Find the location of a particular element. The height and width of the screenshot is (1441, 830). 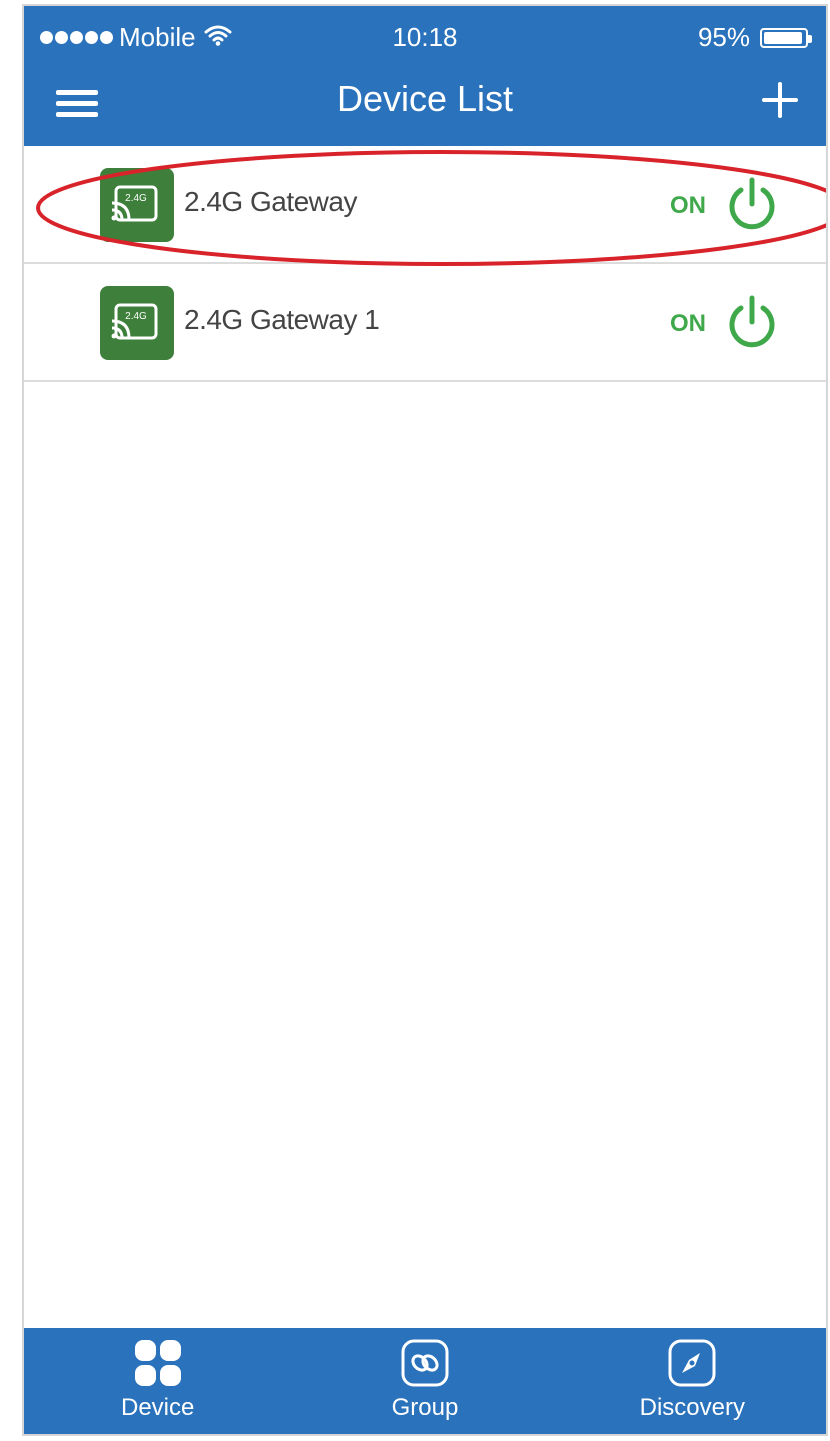

tab-discovery: Discovery is located at coordinates (692, 1381).